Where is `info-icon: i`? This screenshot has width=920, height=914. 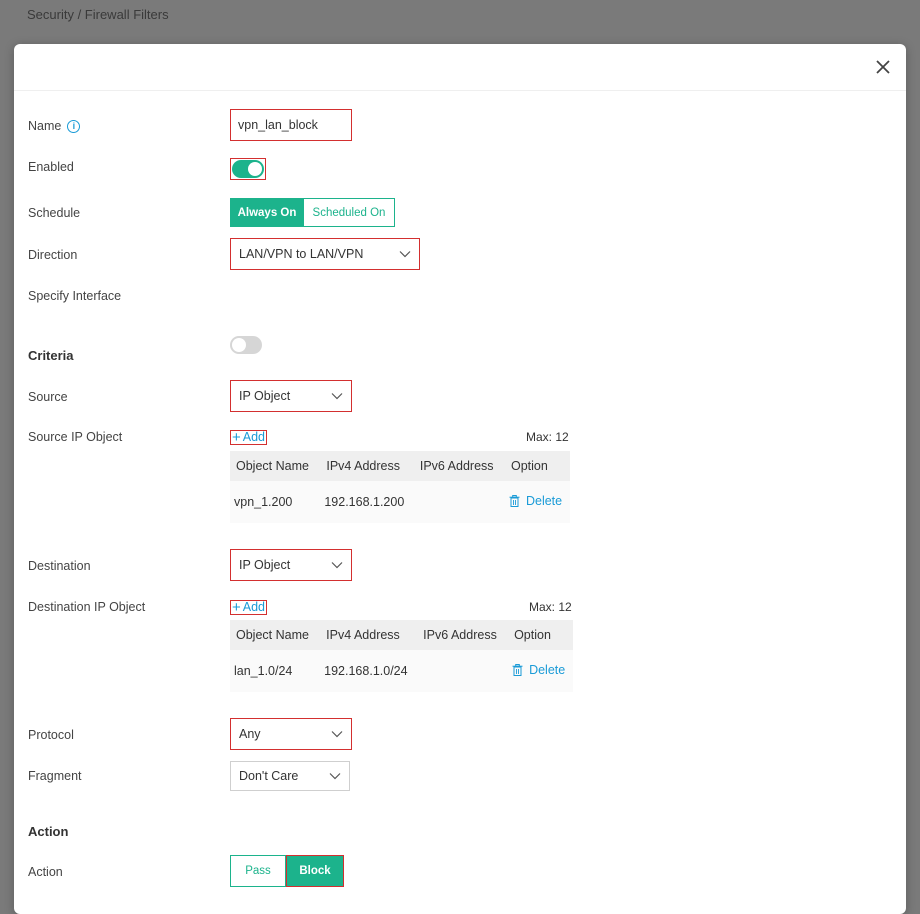
info-icon: i is located at coordinates (74, 127).